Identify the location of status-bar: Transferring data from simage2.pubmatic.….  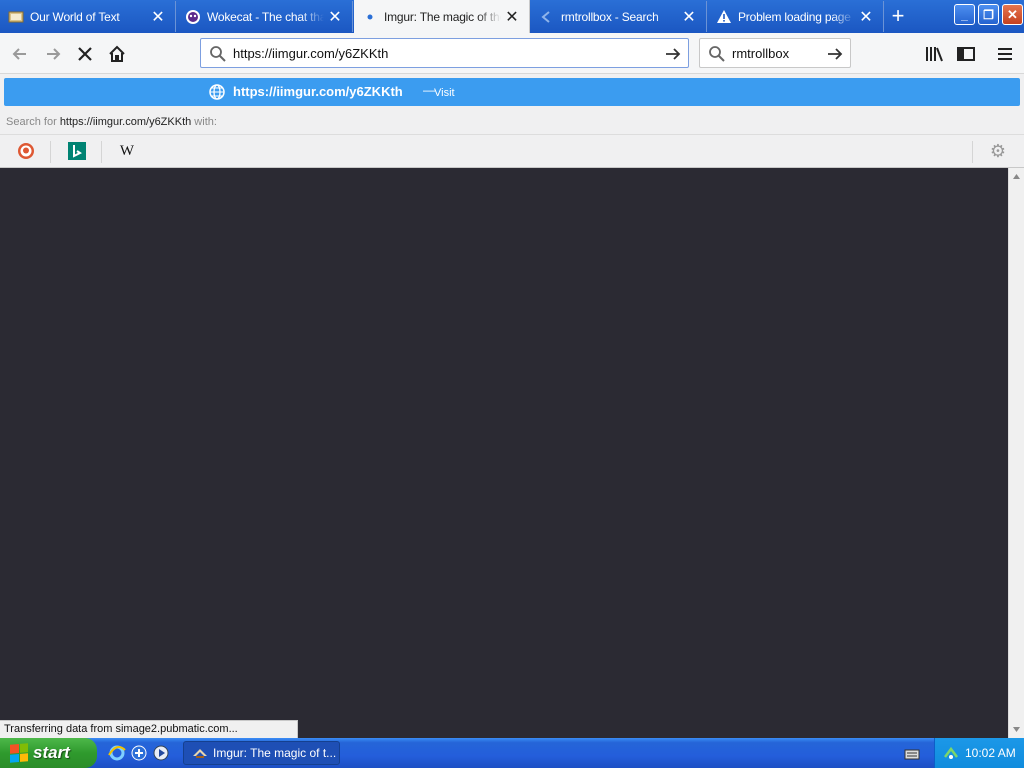
(149, 729).